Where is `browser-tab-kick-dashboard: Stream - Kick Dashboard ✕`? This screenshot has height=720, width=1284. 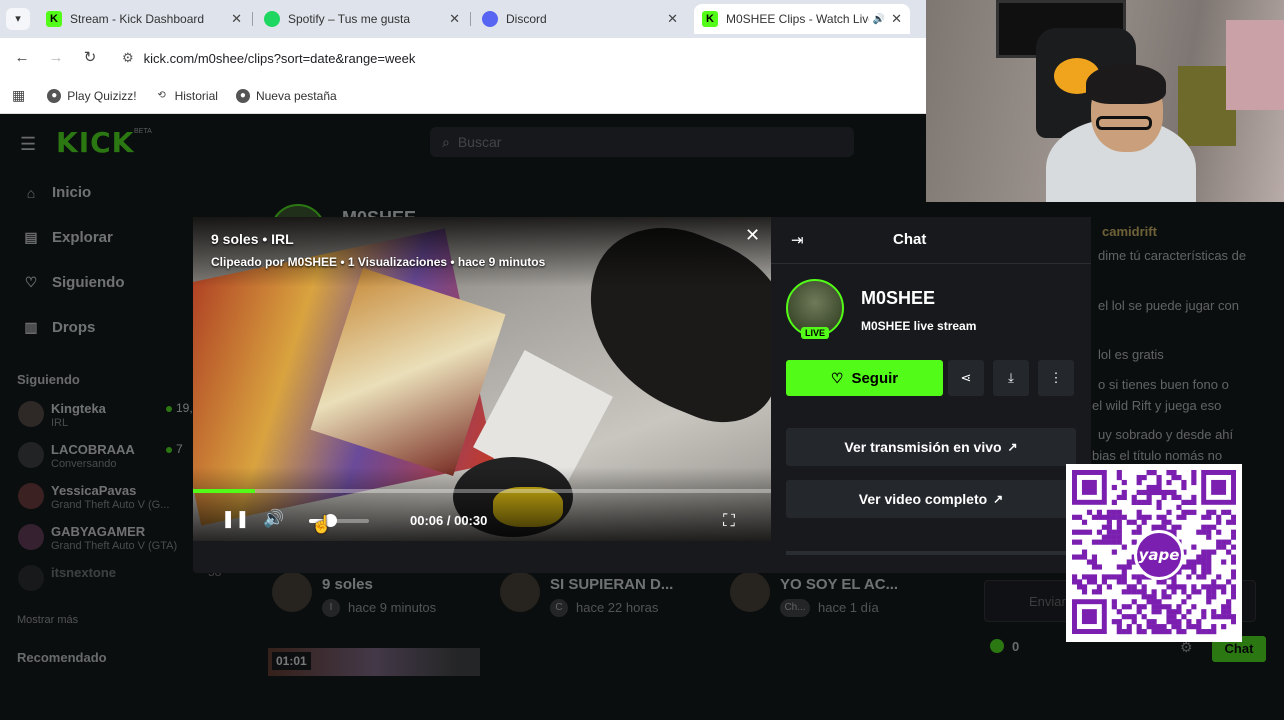 browser-tab-kick-dashboard: Stream - Kick Dashboard ✕ is located at coordinates (144, 19).